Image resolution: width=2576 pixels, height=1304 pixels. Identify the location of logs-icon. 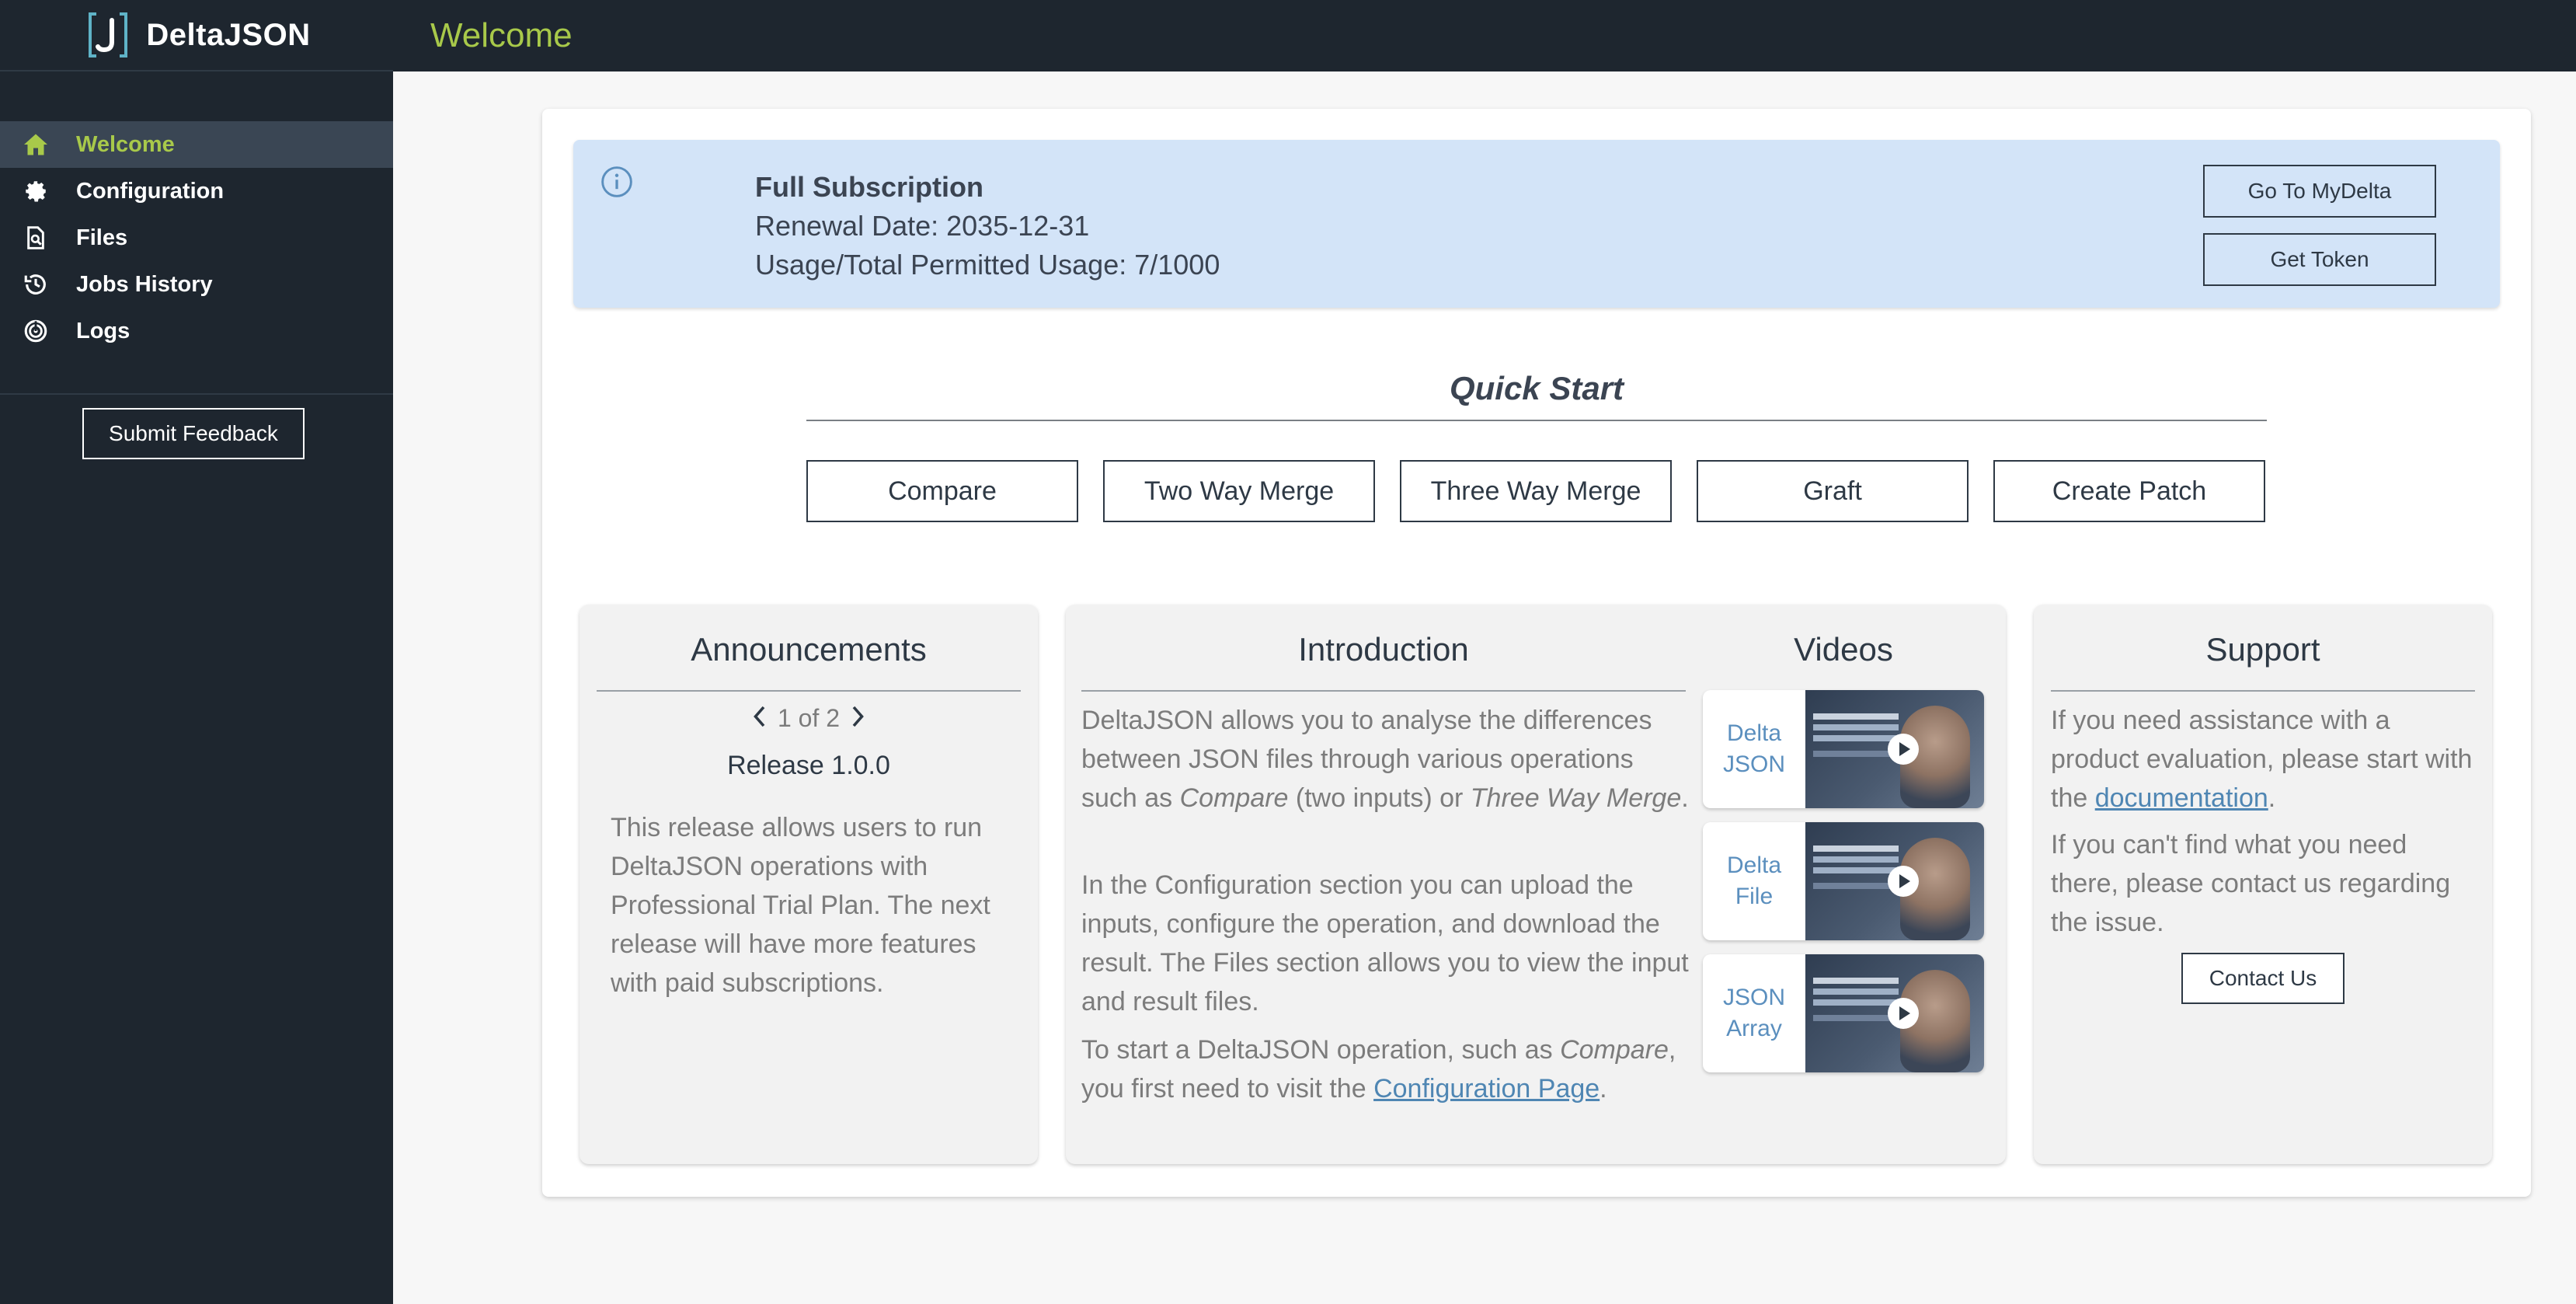
(35, 331).